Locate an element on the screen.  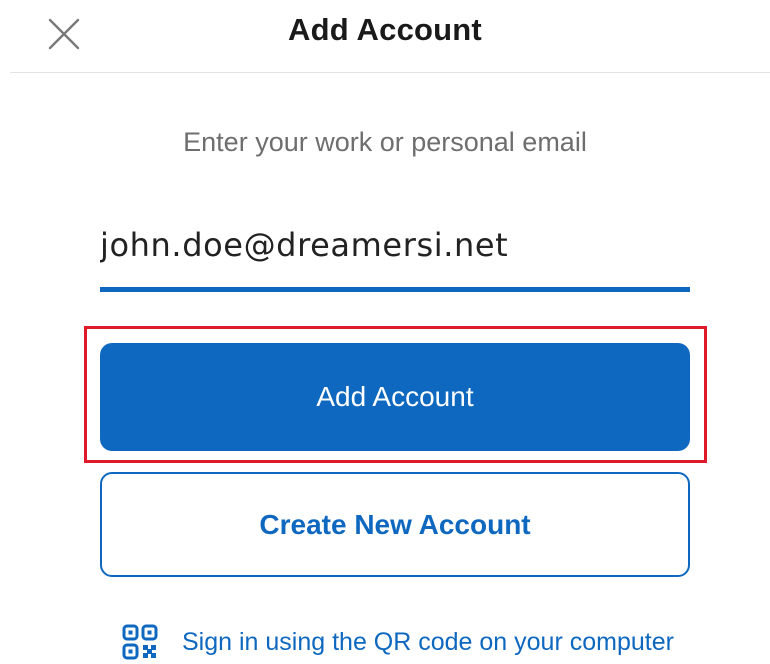
header: Add Account is located at coordinates (385, 36).